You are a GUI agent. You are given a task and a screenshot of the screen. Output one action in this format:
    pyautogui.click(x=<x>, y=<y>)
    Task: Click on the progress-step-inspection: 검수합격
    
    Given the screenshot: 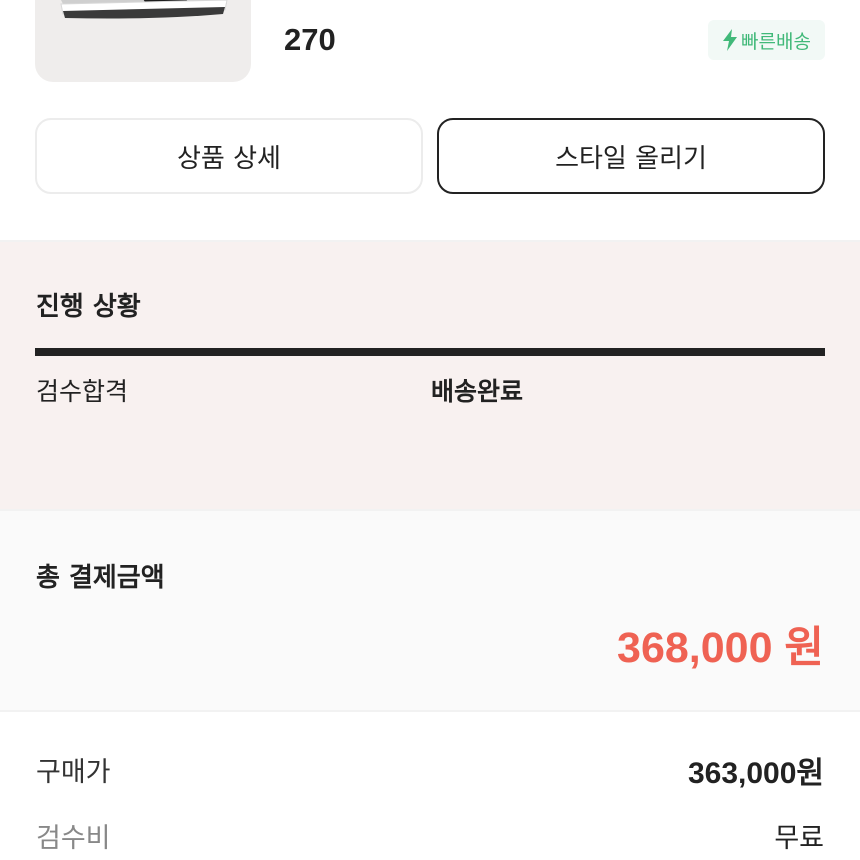 What is the action you would take?
    pyautogui.click(x=82, y=391)
    